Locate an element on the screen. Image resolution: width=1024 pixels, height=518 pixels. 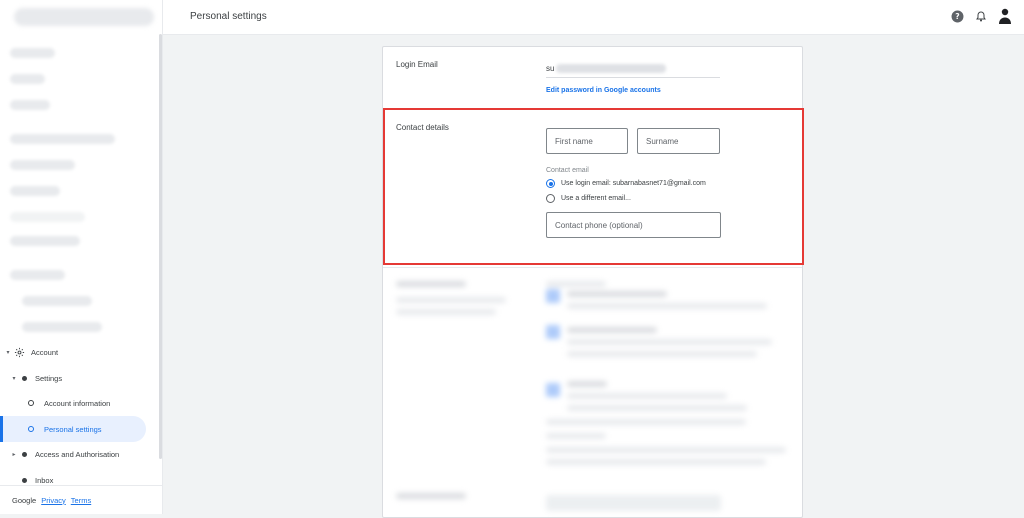
first-name-placeholder: First name is located at coordinates (574, 141).